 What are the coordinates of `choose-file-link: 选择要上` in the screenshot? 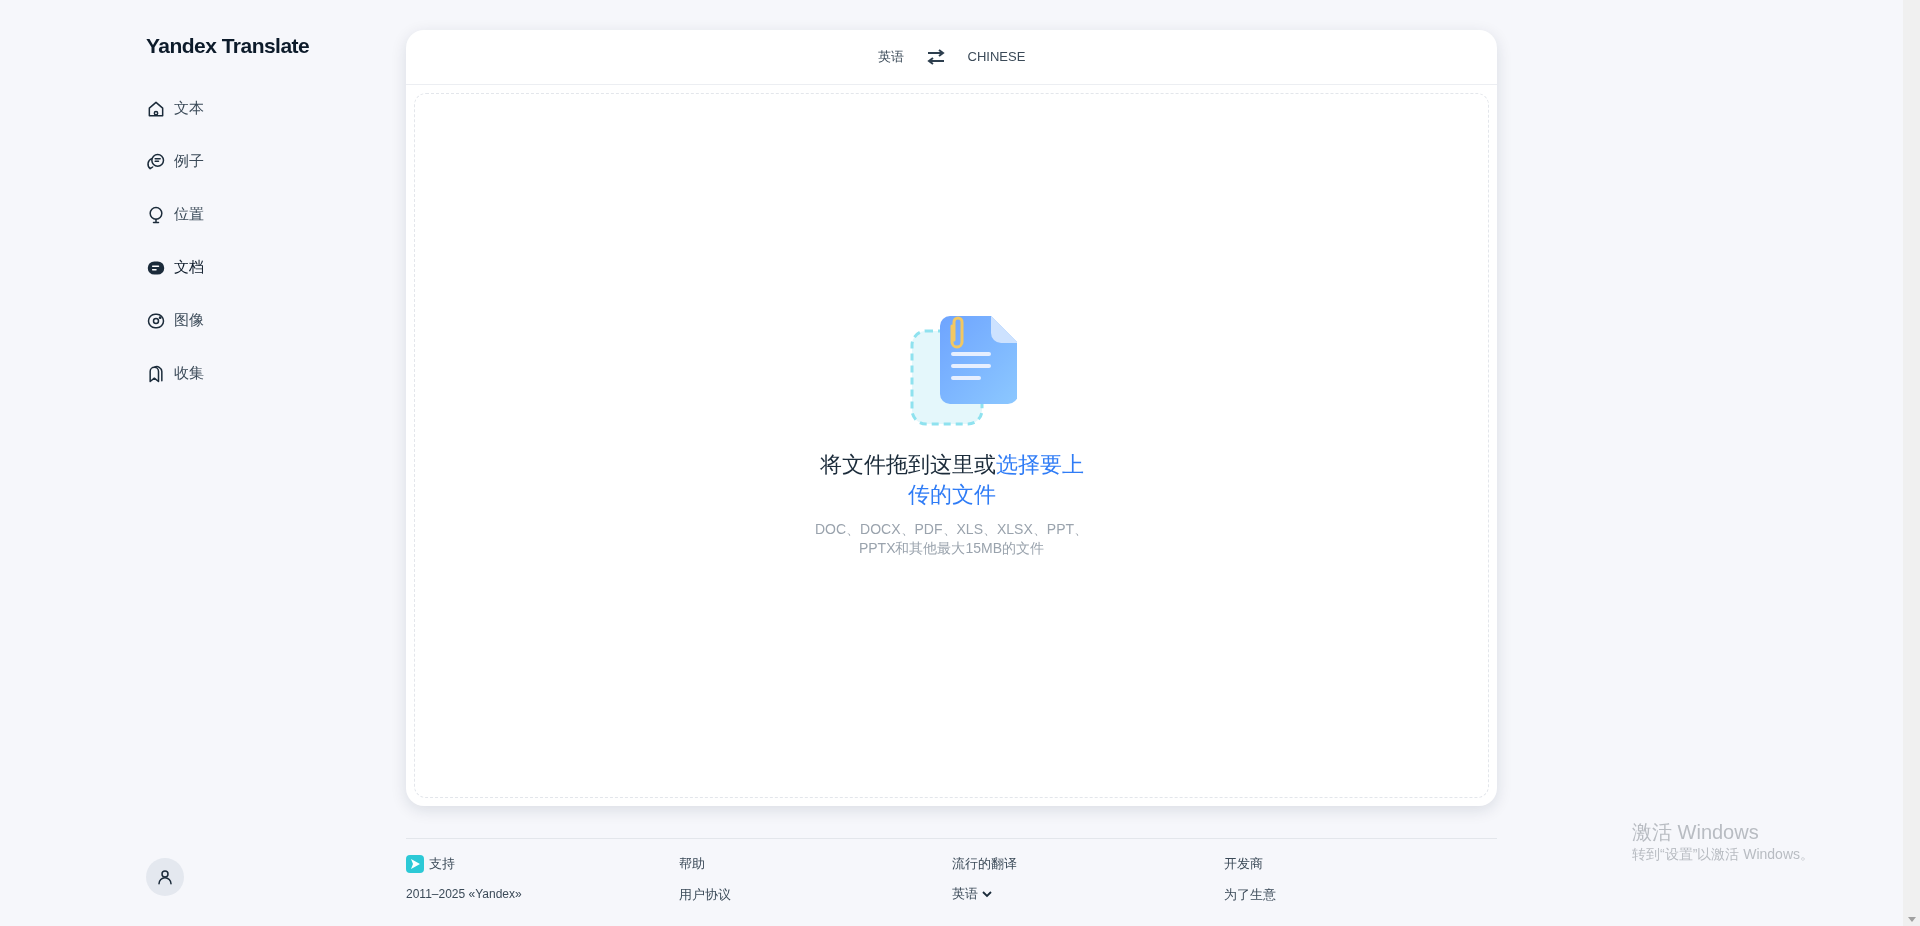 It's located at (1039, 464).